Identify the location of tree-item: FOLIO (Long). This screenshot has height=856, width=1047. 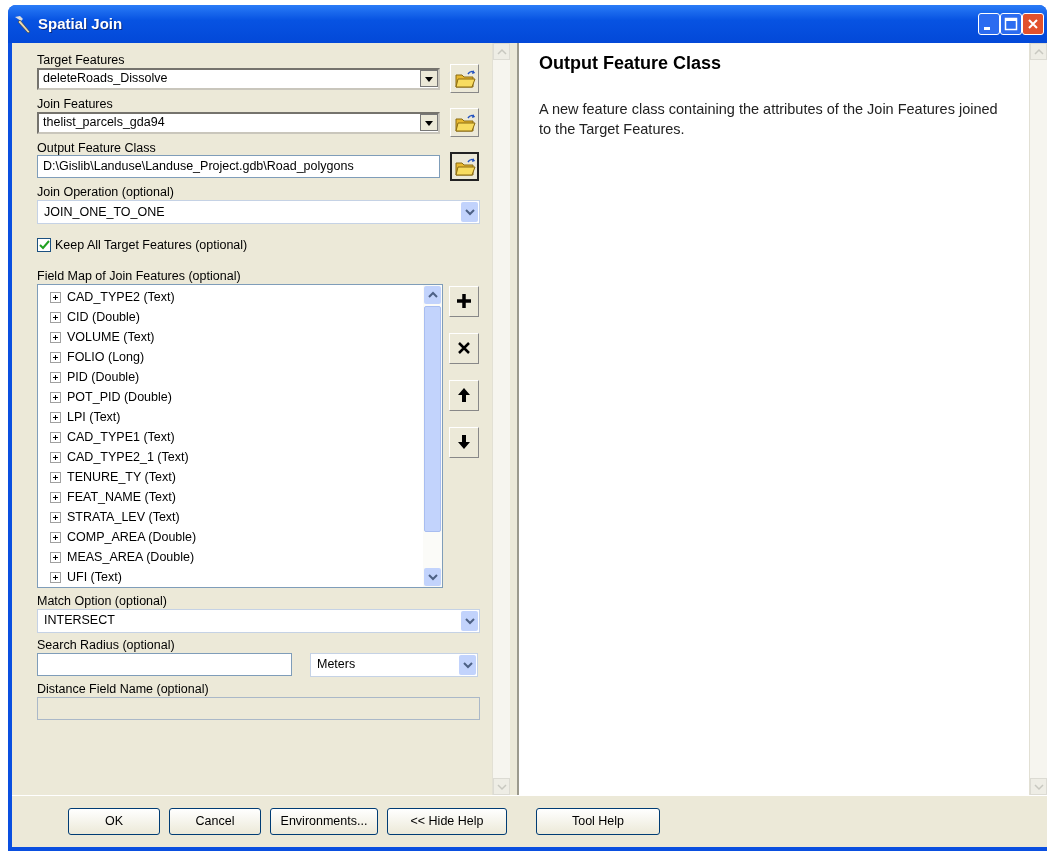
(97, 357).